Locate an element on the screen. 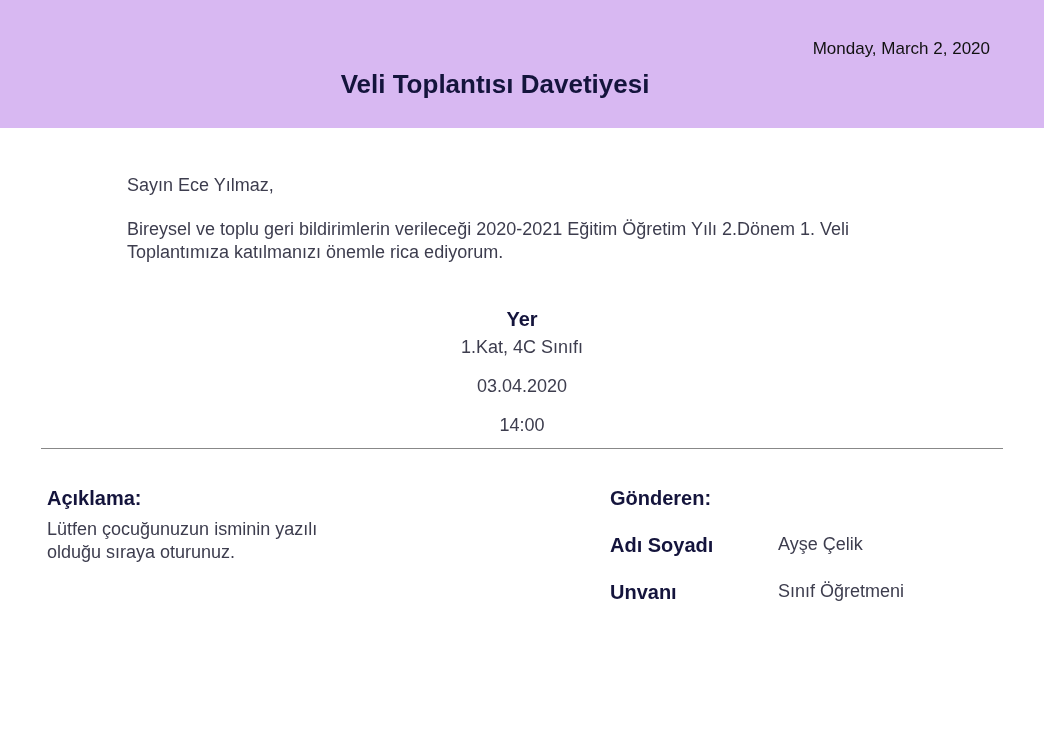 The image size is (1044, 738). field-label: Adı Soyadı is located at coordinates (662, 545).